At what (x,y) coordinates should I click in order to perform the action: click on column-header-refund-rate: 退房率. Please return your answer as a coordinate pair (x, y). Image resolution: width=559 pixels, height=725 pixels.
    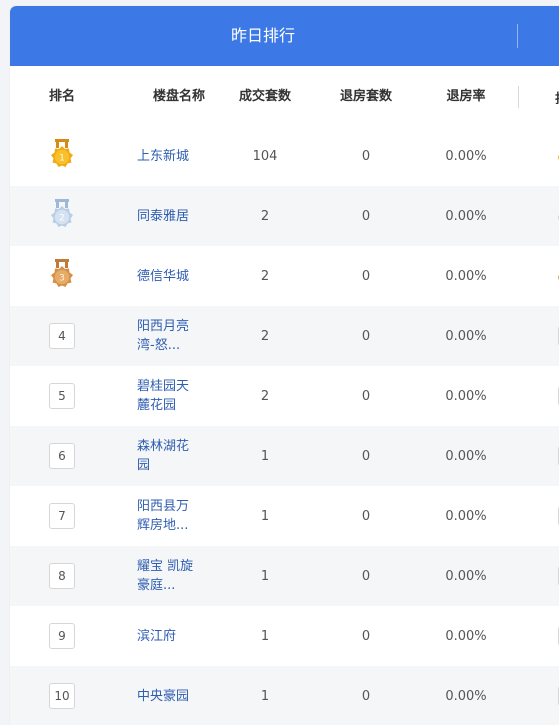
    Looking at the image, I should click on (466, 96).